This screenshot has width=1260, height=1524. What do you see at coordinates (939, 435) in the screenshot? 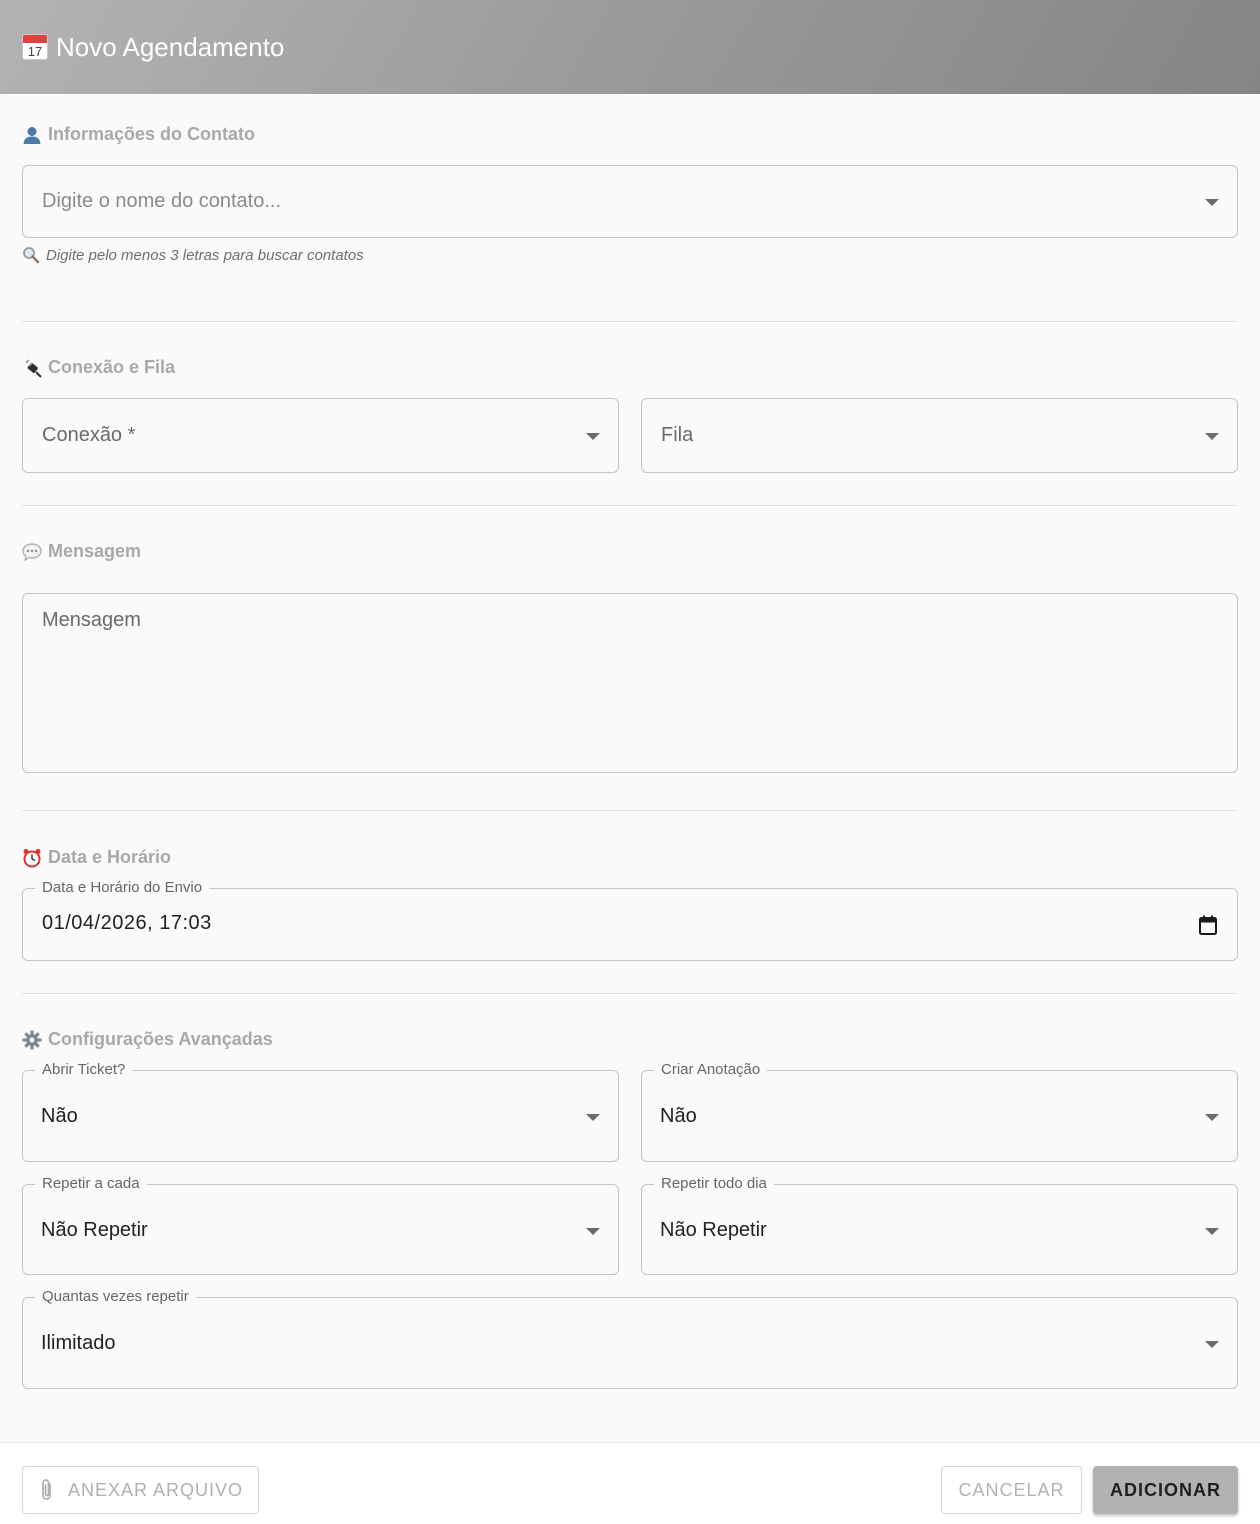
I see `queue-select: Fila` at bounding box center [939, 435].